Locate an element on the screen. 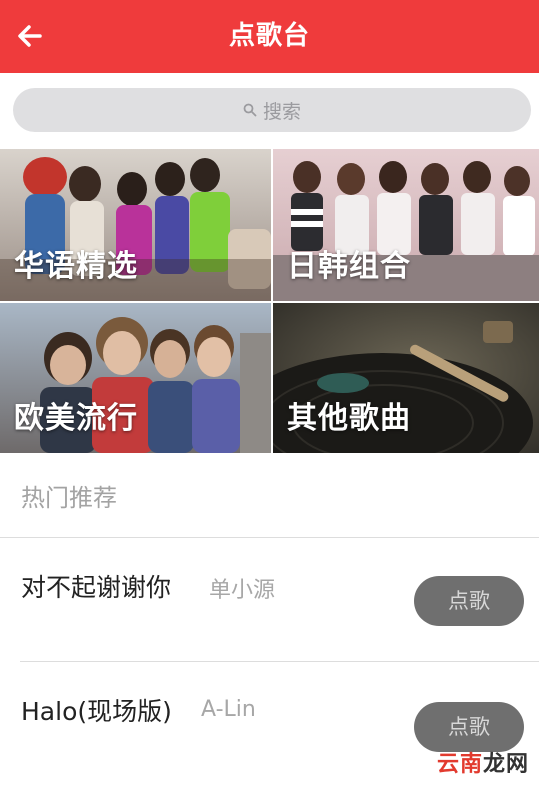  section-title: 热门推荐 is located at coordinates (69, 498).